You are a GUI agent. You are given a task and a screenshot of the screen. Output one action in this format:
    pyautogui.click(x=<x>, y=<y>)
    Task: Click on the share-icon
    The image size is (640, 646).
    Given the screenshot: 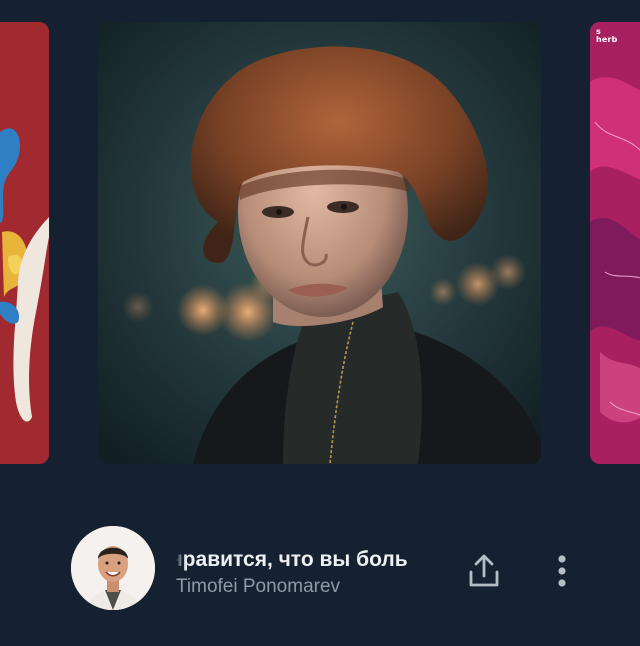 What is the action you would take?
    pyautogui.click(x=484, y=570)
    